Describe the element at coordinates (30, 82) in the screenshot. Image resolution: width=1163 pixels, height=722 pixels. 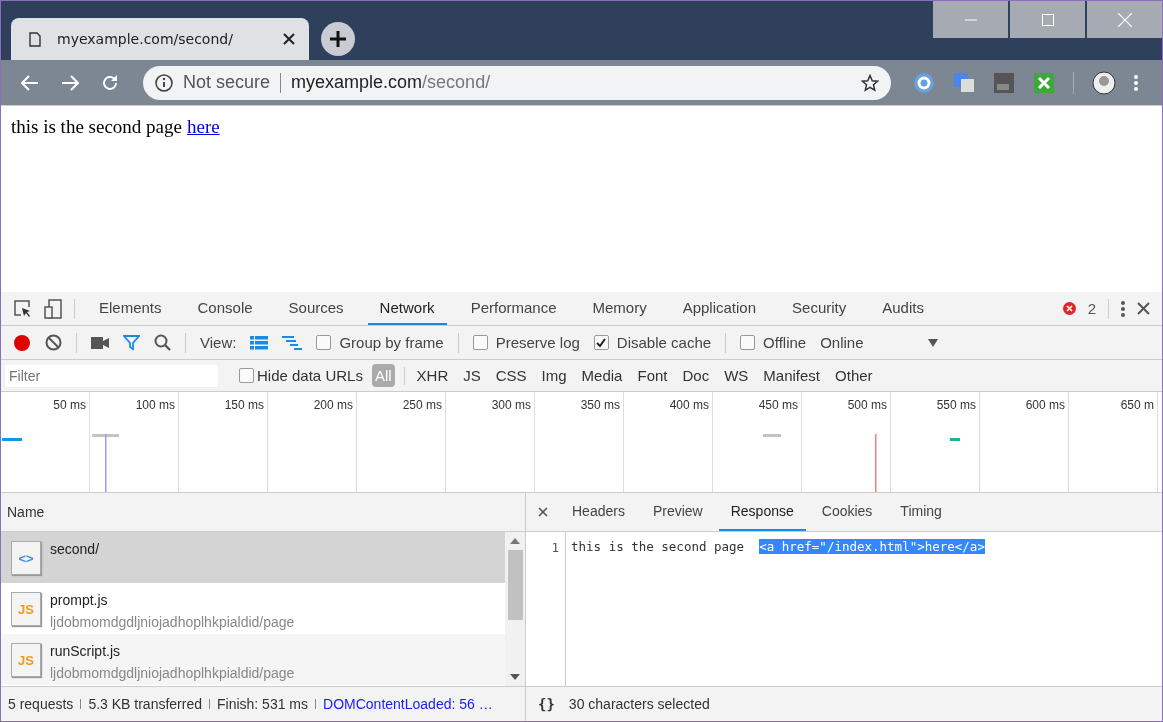
I see `back-icon` at that location.